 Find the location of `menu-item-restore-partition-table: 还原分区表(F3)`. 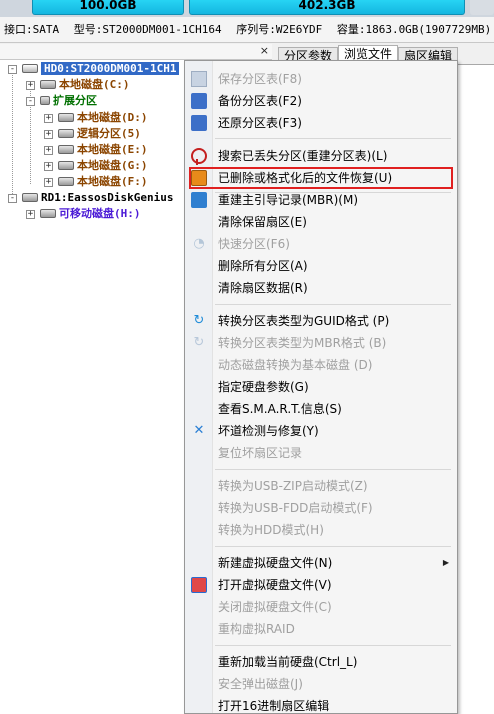

menu-item-restore-partition-table: 还原分区表(F3) is located at coordinates (321, 123).